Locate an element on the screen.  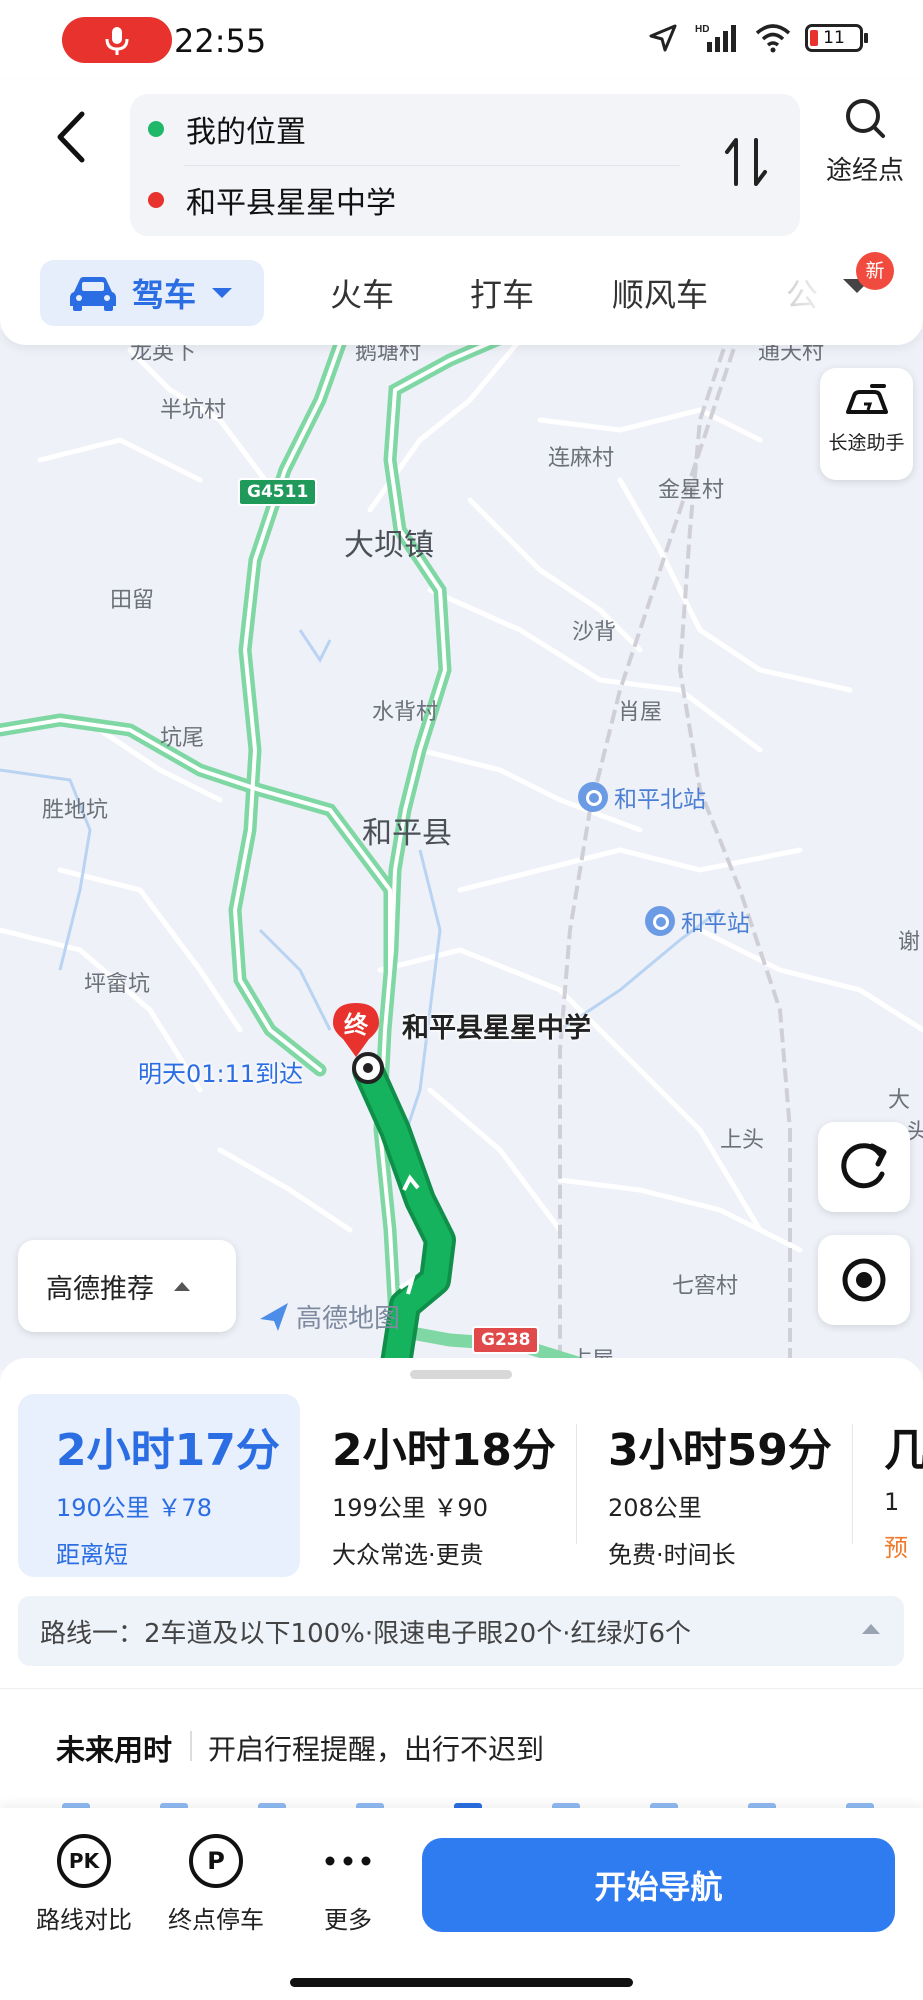
route-tag: 预 is located at coordinates (896, 1548).